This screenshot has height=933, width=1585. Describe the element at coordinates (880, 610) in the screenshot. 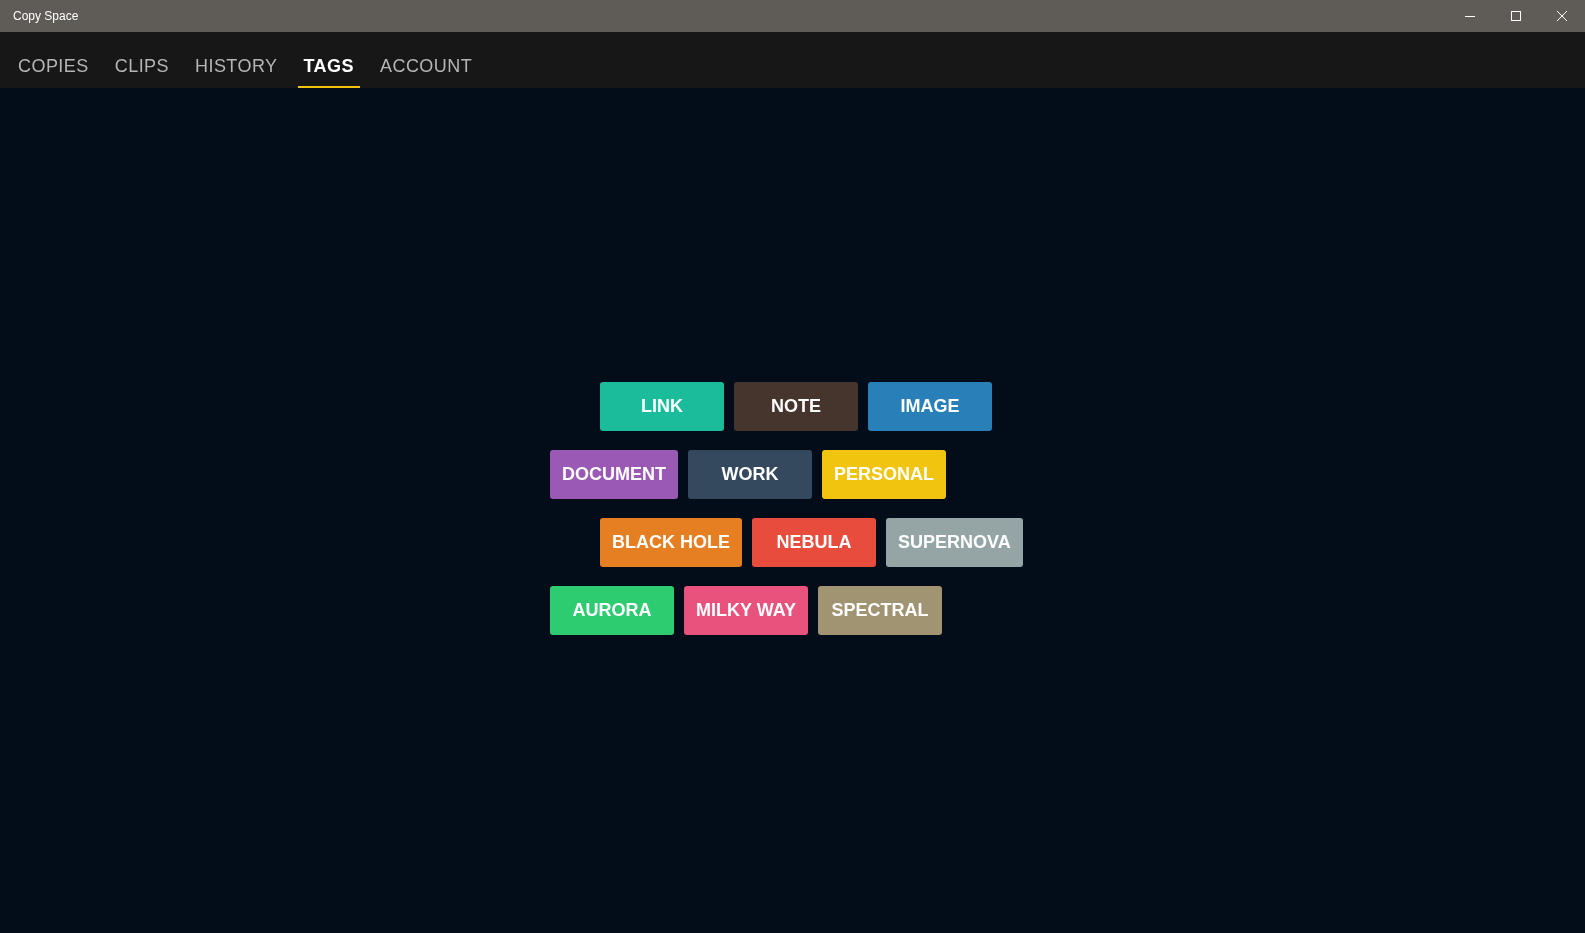

I see `tag-button: SPECTRAL` at that location.